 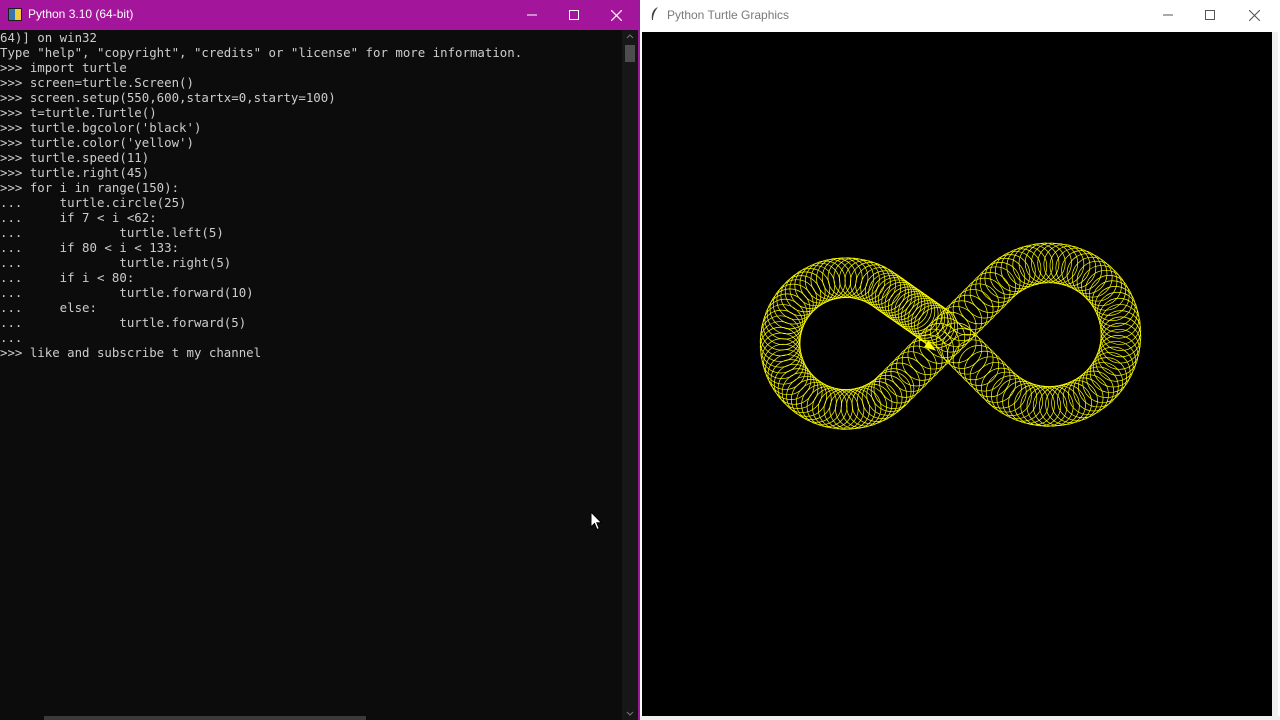 I want to click on turtle-titlebar: Python Turtle Graphics, so click(x=960, y=15).